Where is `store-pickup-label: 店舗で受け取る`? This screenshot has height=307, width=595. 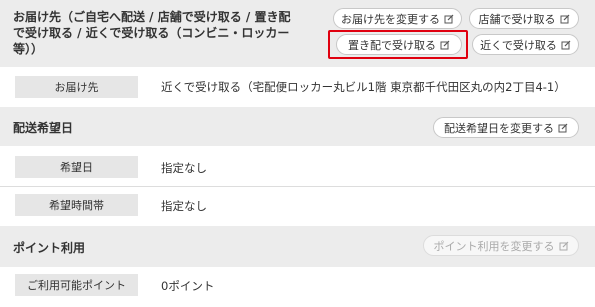 store-pickup-label: 店舗で受け取る is located at coordinates (517, 19).